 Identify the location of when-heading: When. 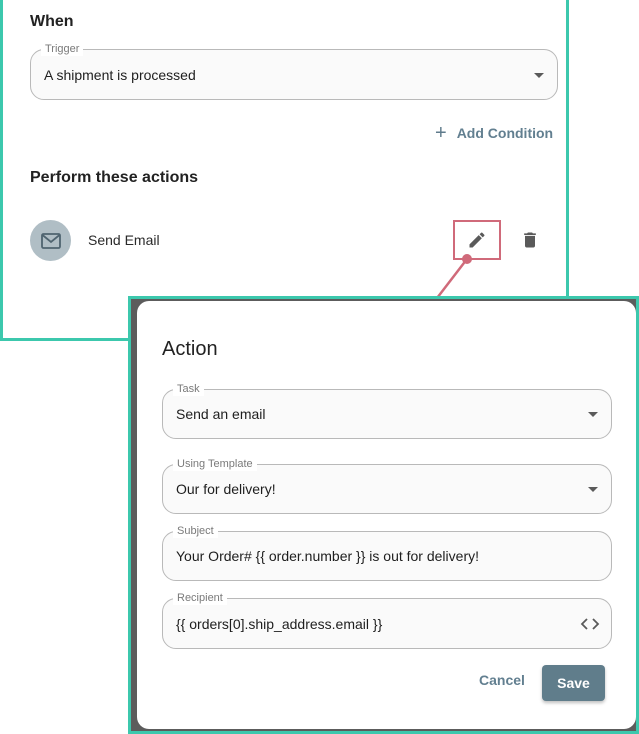
(52, 21).